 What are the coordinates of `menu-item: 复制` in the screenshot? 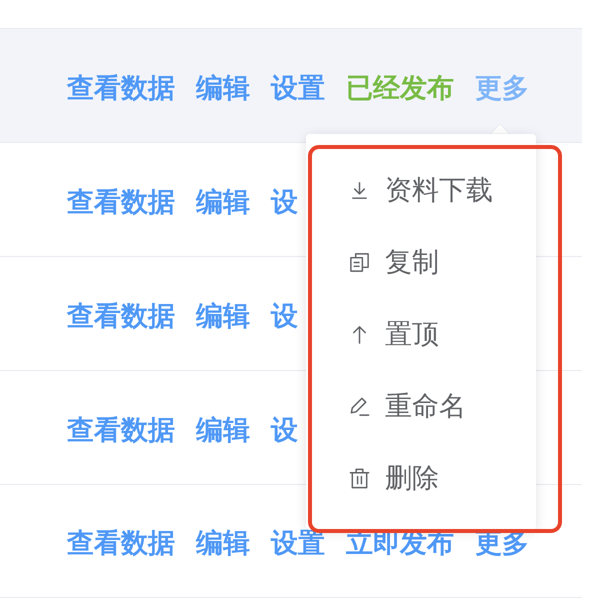 It's located at (421, 262).